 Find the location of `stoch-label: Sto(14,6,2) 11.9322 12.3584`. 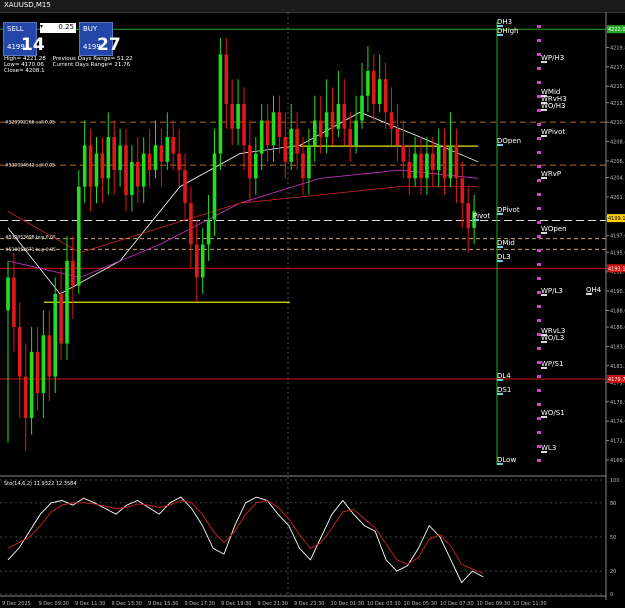

stoch-label: Sto(14,6,2) 11.9322 12.3584 is located at coordinates (40, 484).